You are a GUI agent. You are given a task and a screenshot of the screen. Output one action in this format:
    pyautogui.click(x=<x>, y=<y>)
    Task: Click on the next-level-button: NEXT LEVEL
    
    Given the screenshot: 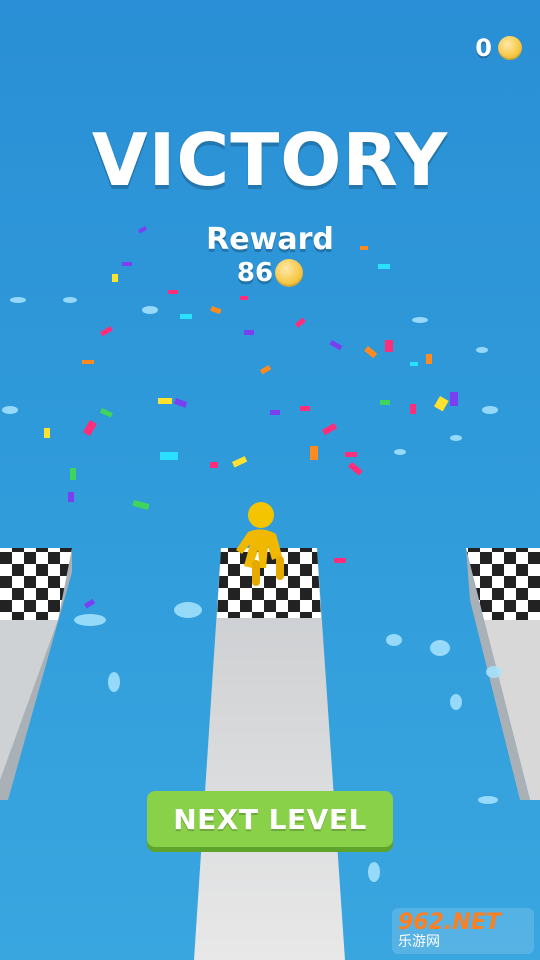 What is the action you would take?
    pyautogui.click(x=270, y=819)
    